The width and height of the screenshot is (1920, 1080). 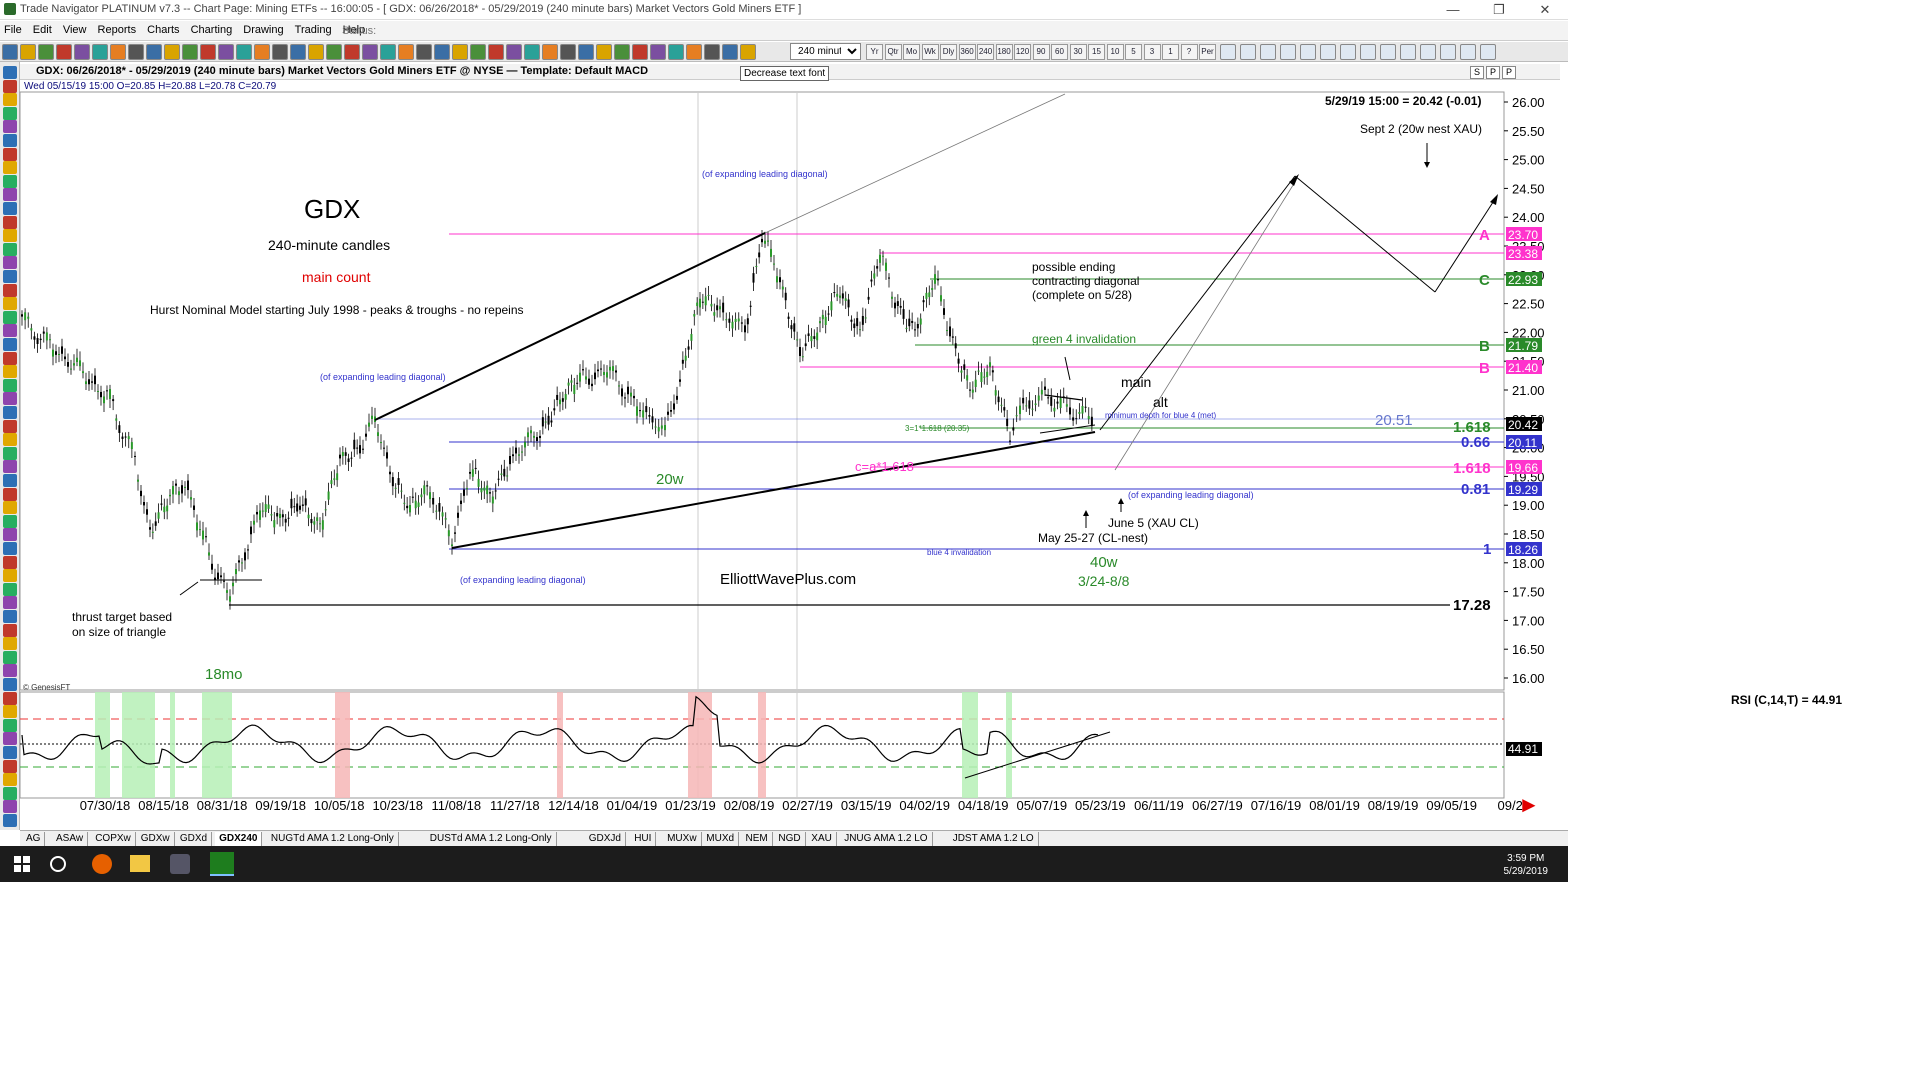 What do you see at coordinates (1786, 700) in the screenshot?
I see `rsi-label: RSI (C,14,T) = 44.91` at bounding box center [1786, 700].